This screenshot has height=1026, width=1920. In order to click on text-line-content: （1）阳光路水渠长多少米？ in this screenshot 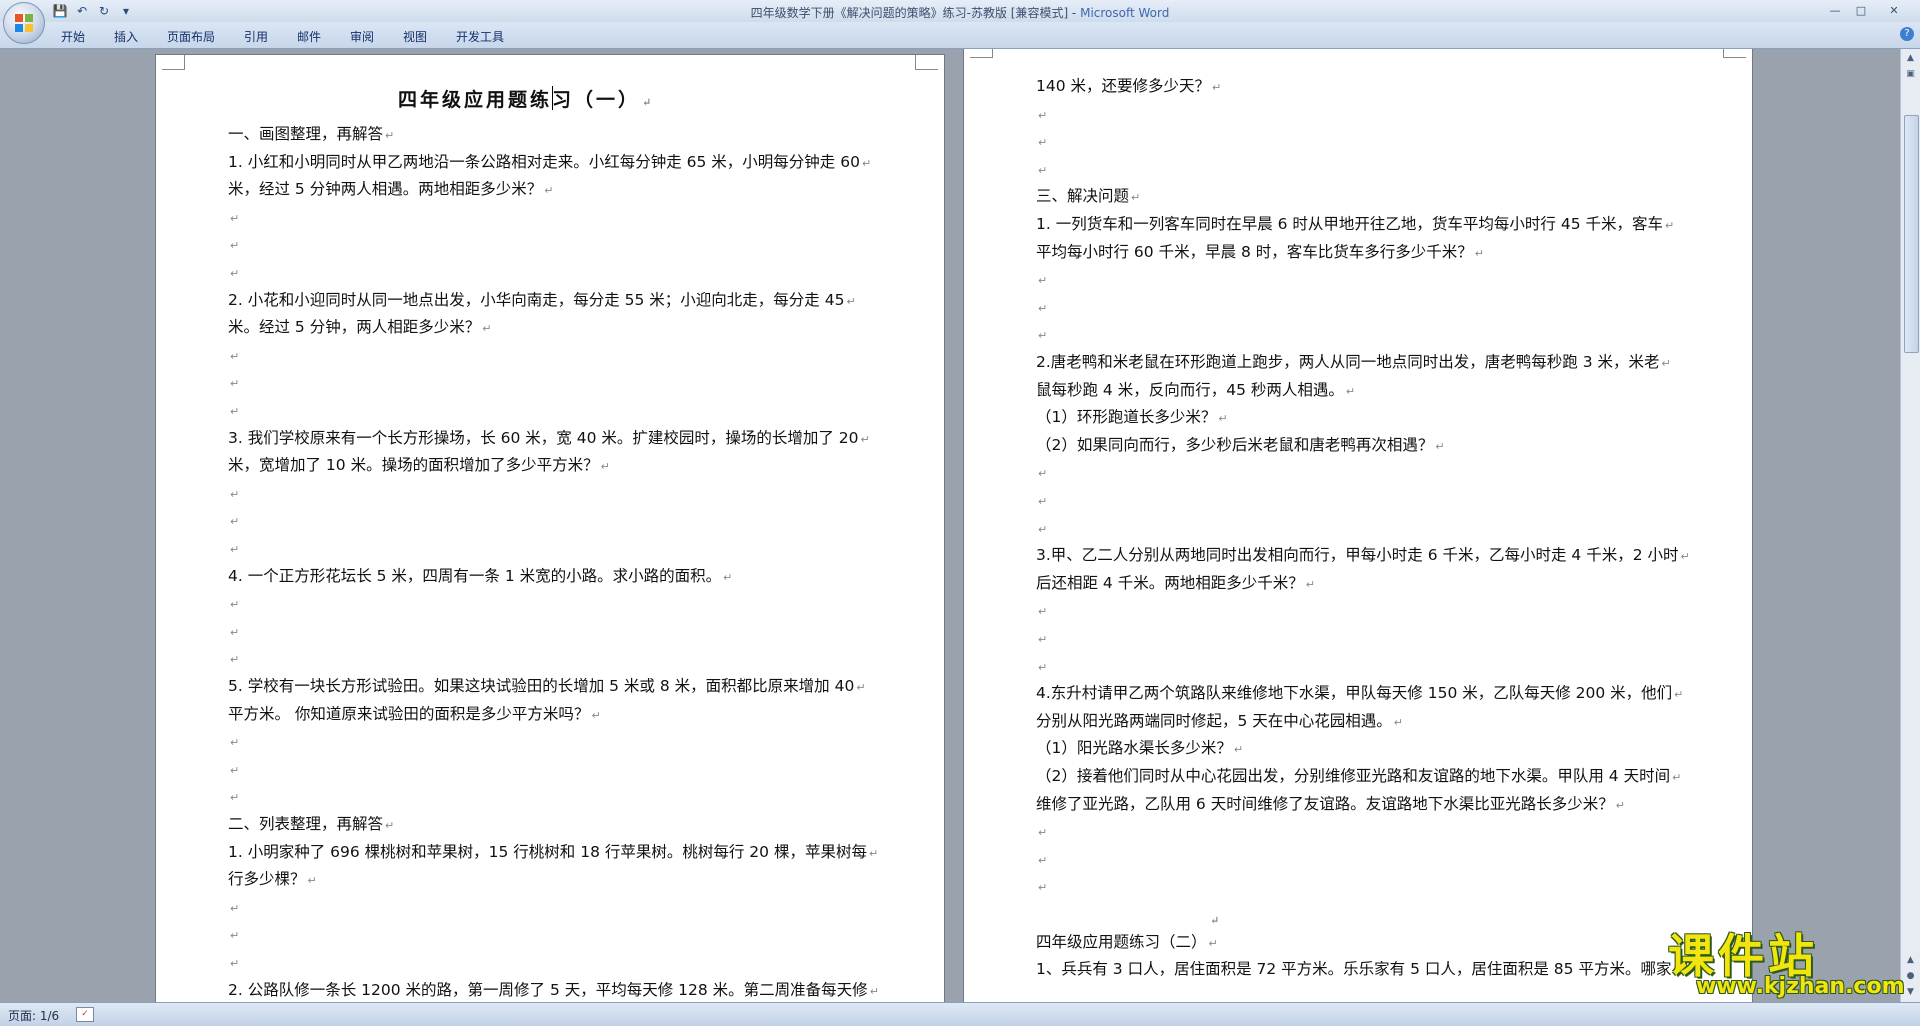, I will do `click(1134, 748)`.